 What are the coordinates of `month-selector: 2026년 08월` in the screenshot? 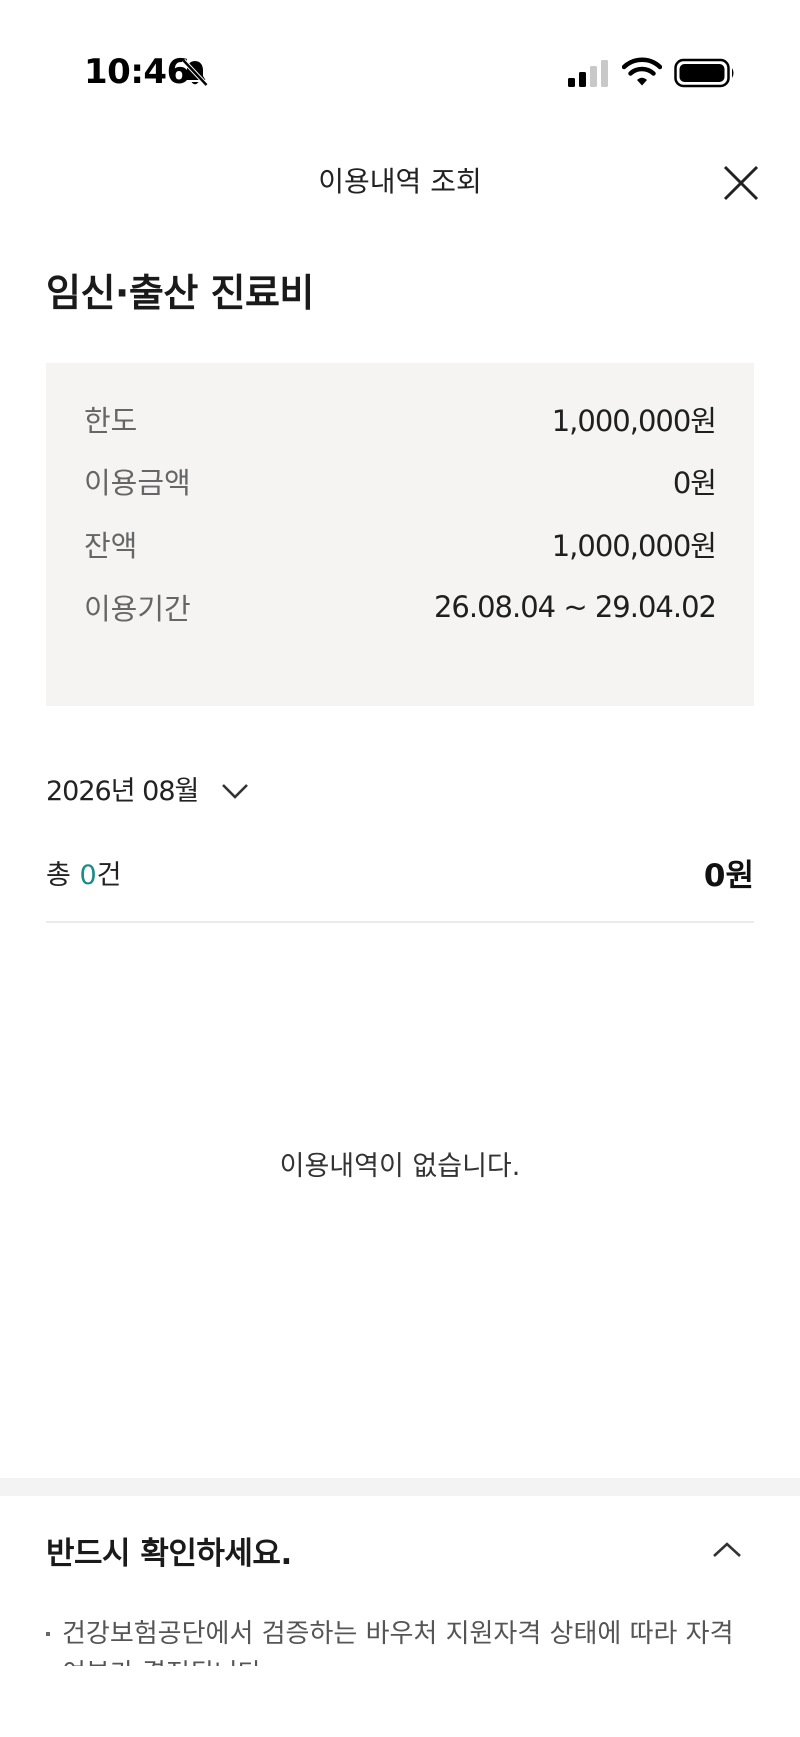 It's located at (148, 788).